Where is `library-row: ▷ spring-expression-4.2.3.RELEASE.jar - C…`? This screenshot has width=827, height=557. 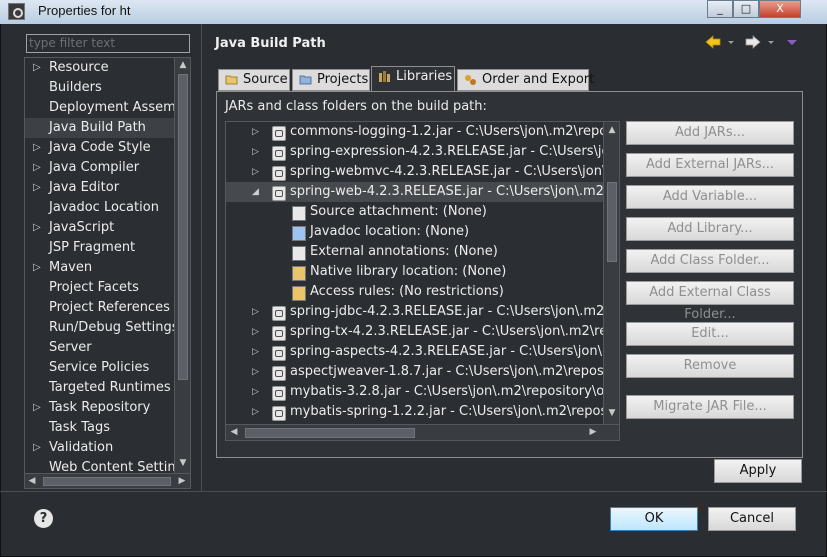
library-row: ▷ spring-expression-4.2.3.RELEASE.jar - C… is located at coordinates (422, 152).